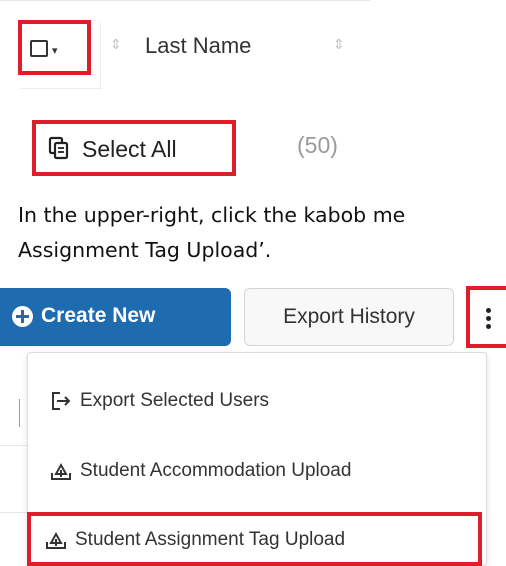 The width and height of the screenshot is (506, 566). What do you see at coordinates (216, 470) in the screenshot?
I see `menu-item-label: Student Accommodation Upload` at bounding box center [216, 470].